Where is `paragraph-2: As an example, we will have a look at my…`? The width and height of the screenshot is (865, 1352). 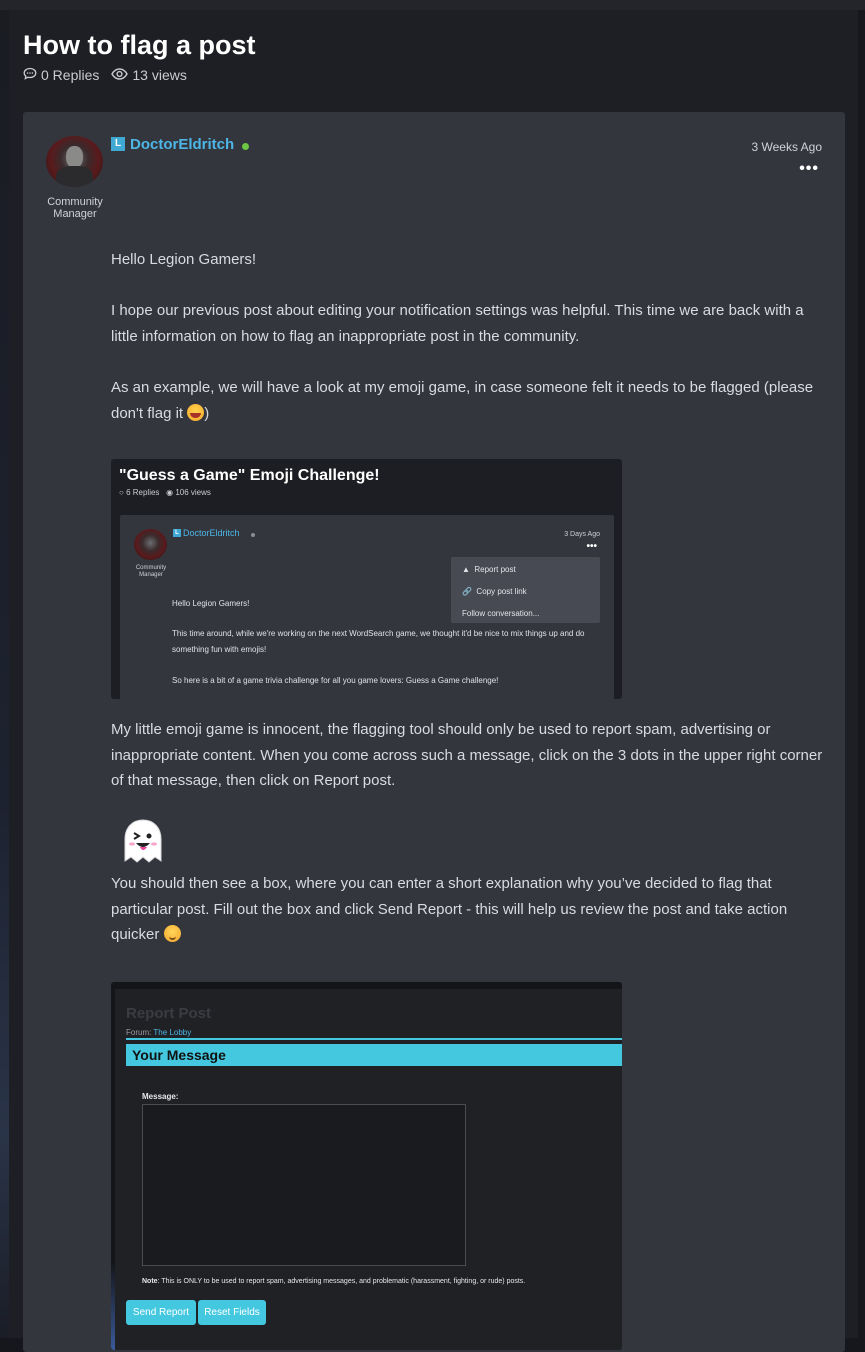
paragraph-2: As an example, we will have a look at my… is located at coordinates (462, 400).